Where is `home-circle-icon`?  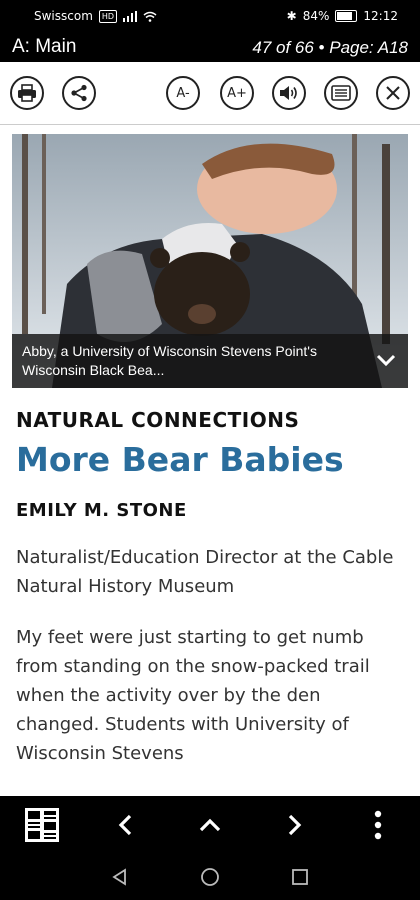
home-circle-icon is located at coordinates (210, 877).